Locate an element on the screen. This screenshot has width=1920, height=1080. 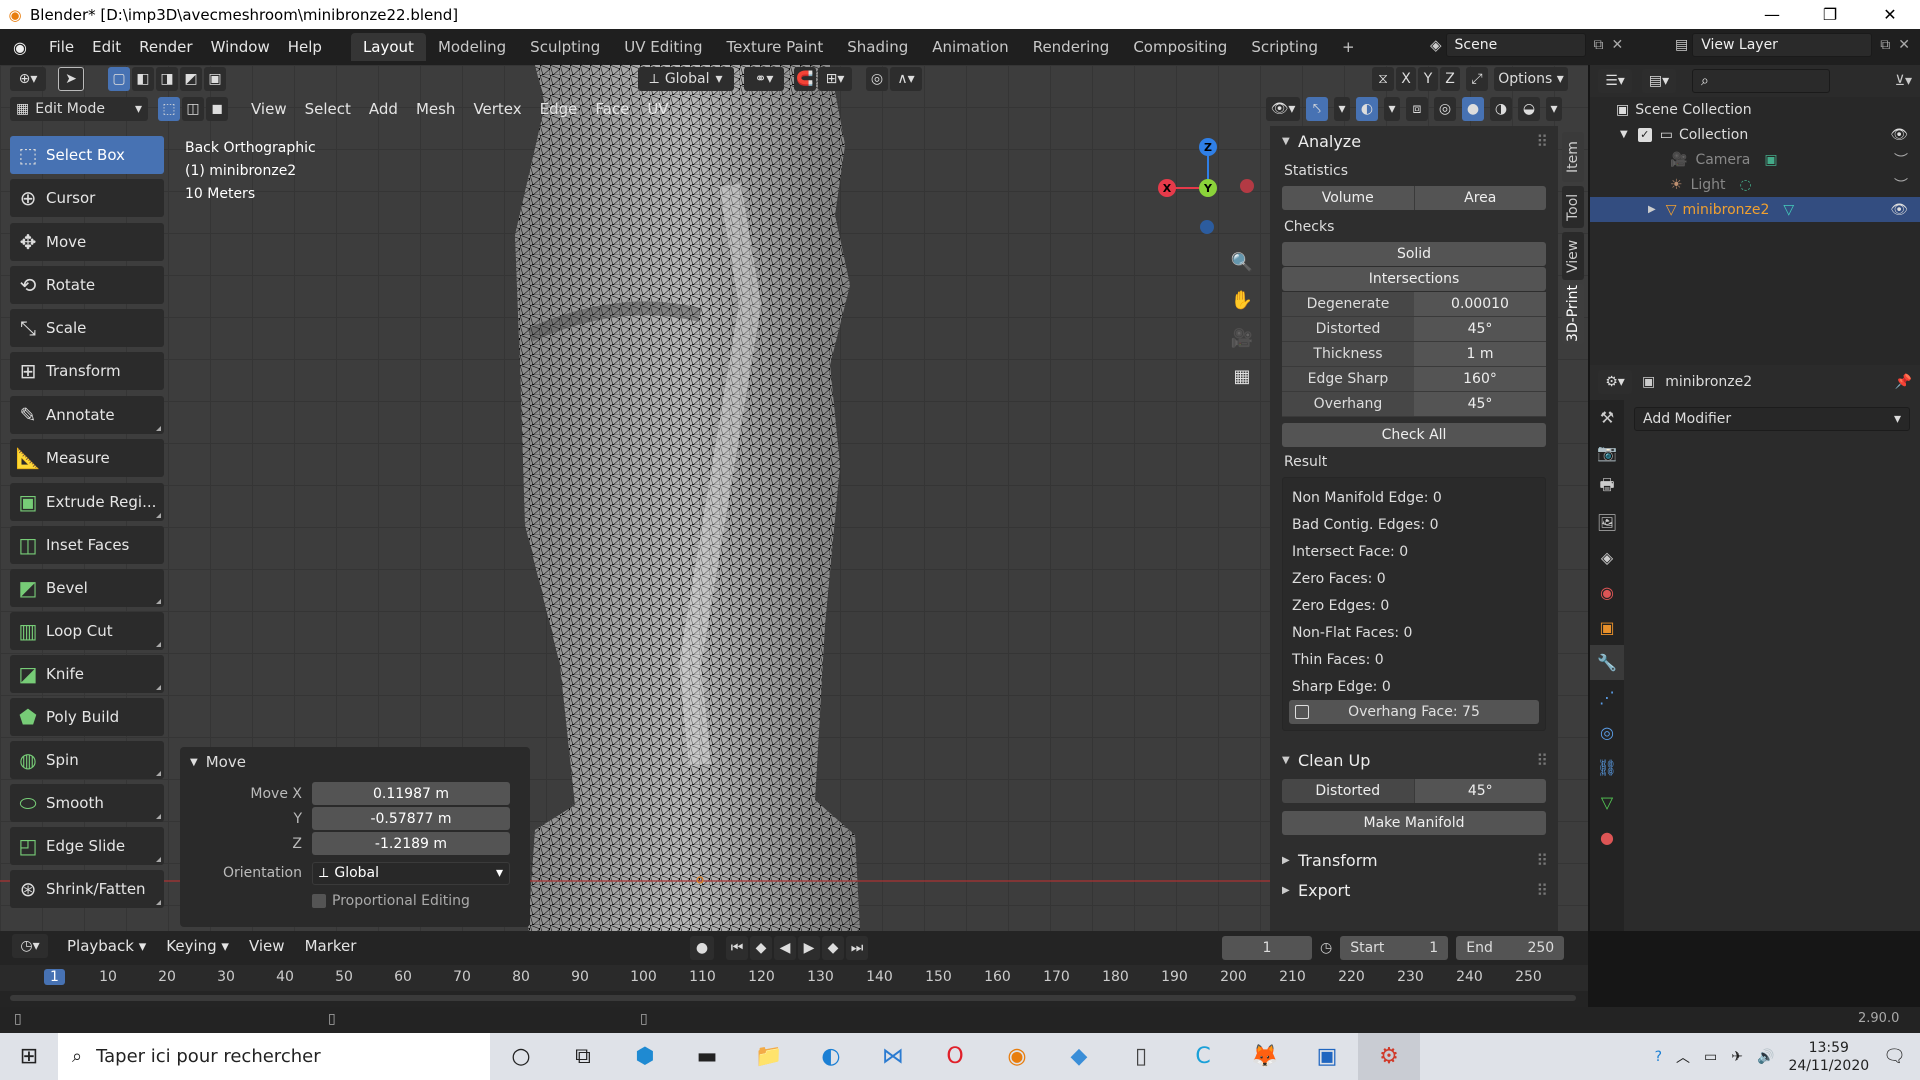
move-y-field: -0.57877 m is located at coordinates (411, 818).